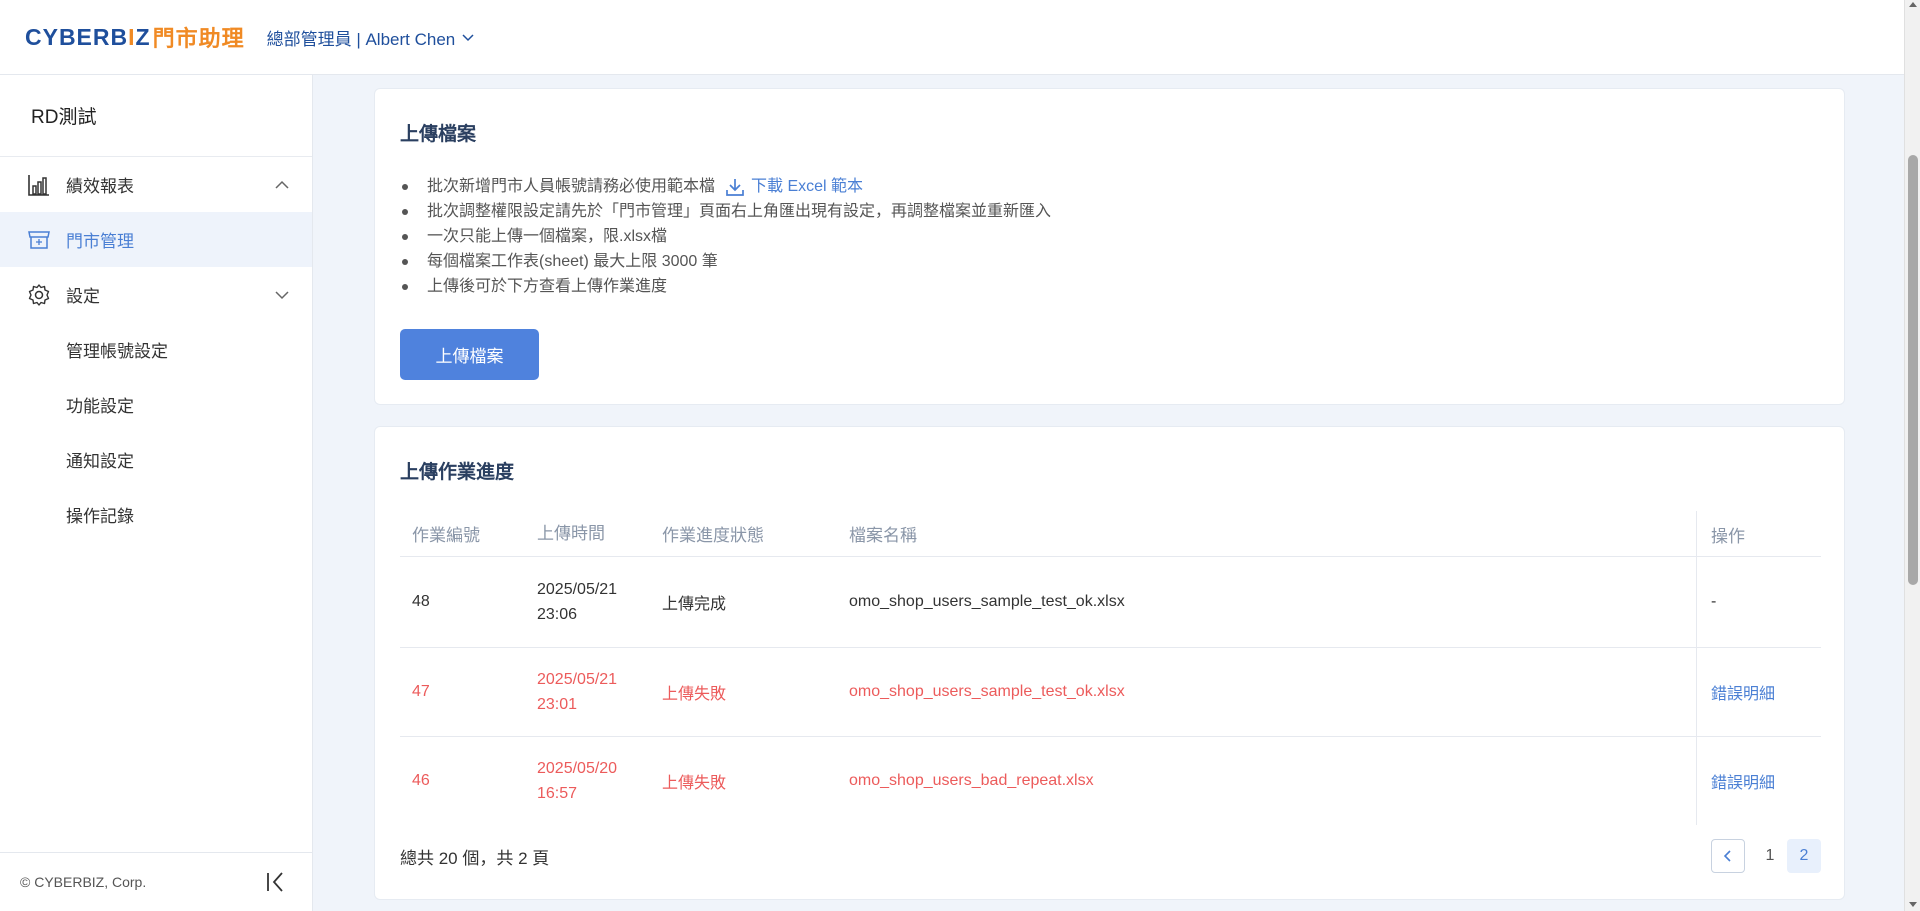 The image size is (1920, 911). What do you see at coordinates (1714, 601) in the screenshot?
I see `no-action-text: -` at bounding box center [1714, 601].